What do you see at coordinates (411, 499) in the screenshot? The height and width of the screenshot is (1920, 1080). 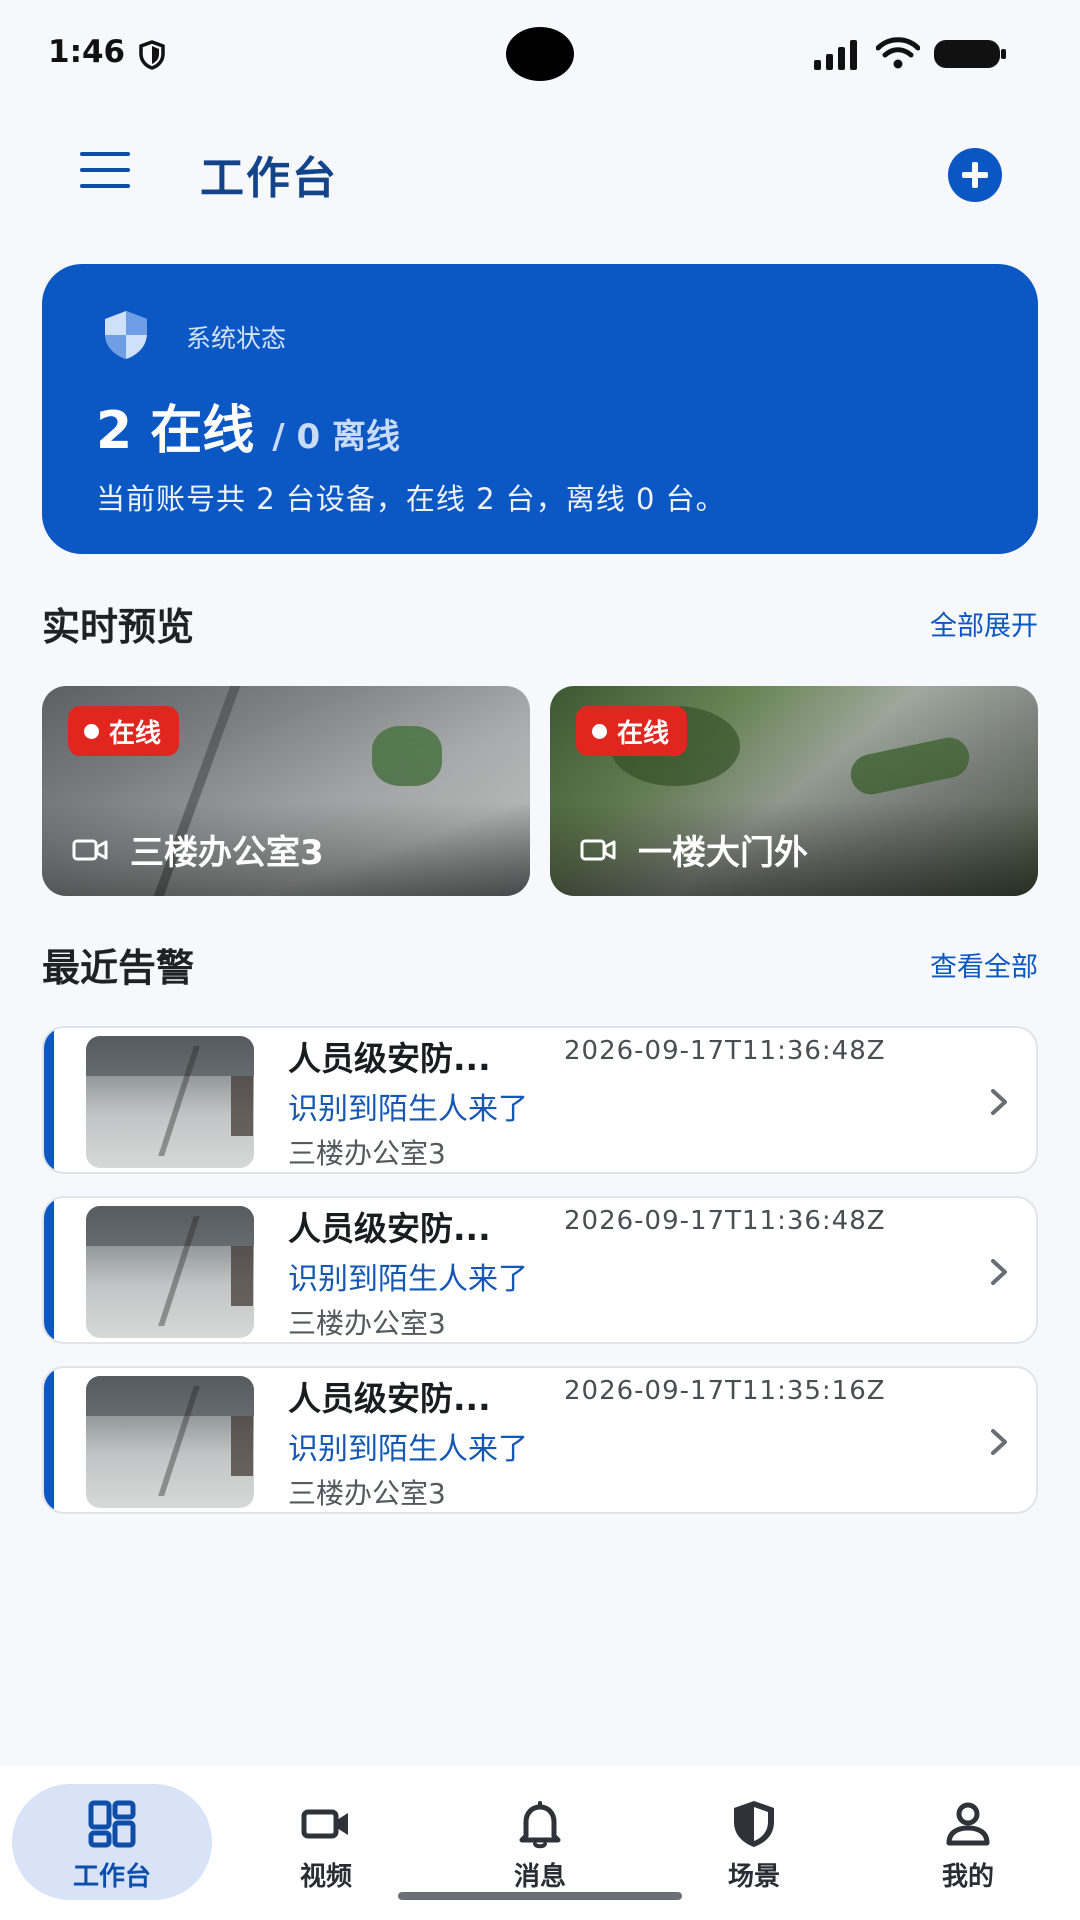 I see `device-summary-text: 当前账号共 2 台设备，在线 2 台，离线 0 台。` at bounding box center [411, 499].